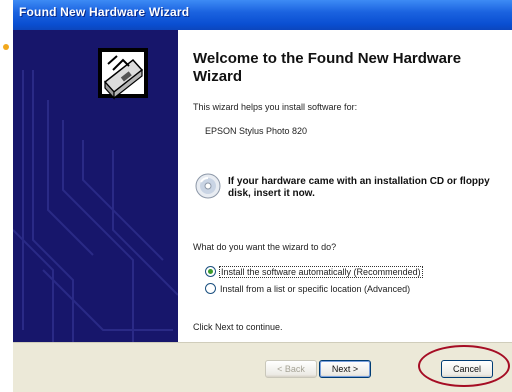 The image size is (512, 392). Describe the element at coordinates (123, 74) in the screenshot. I see `hardware-installer-icon` at that location.